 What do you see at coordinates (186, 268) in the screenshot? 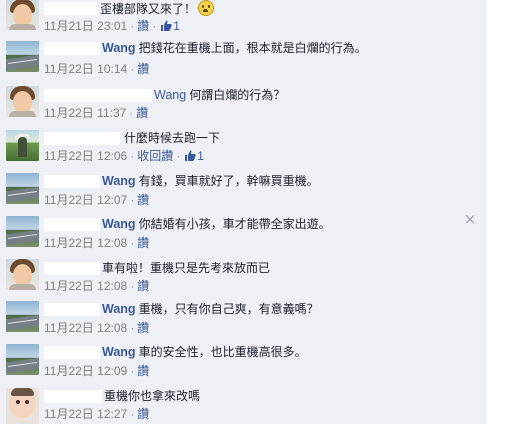
I see `comment-text: 車有啦！重機只是先考來放而已` at bounding box center [186, 268].